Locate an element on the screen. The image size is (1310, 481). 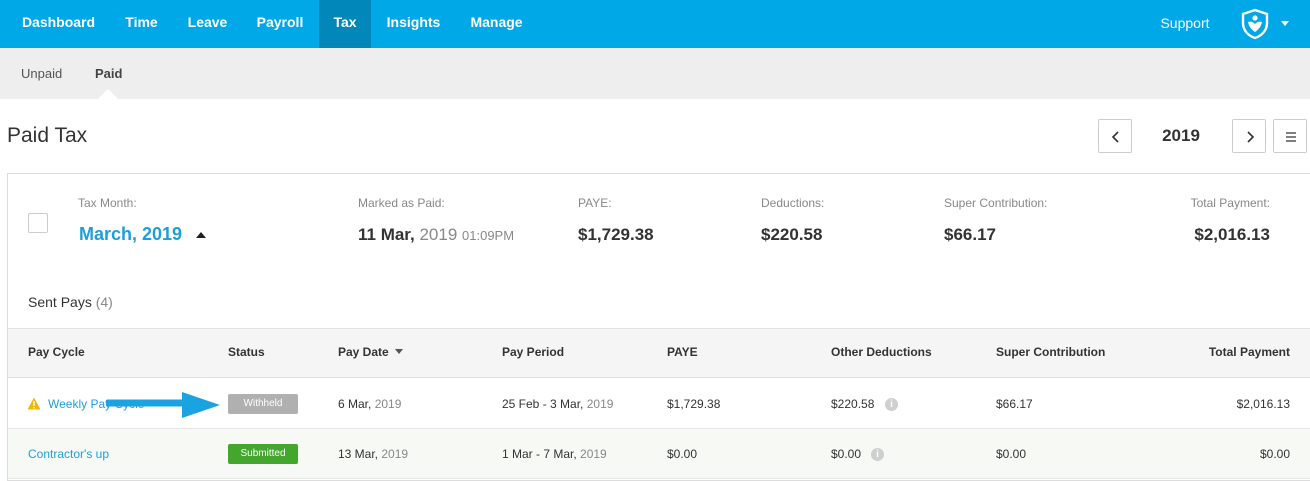
total-cell: $0.00 is located at coordinates (1274, 454).